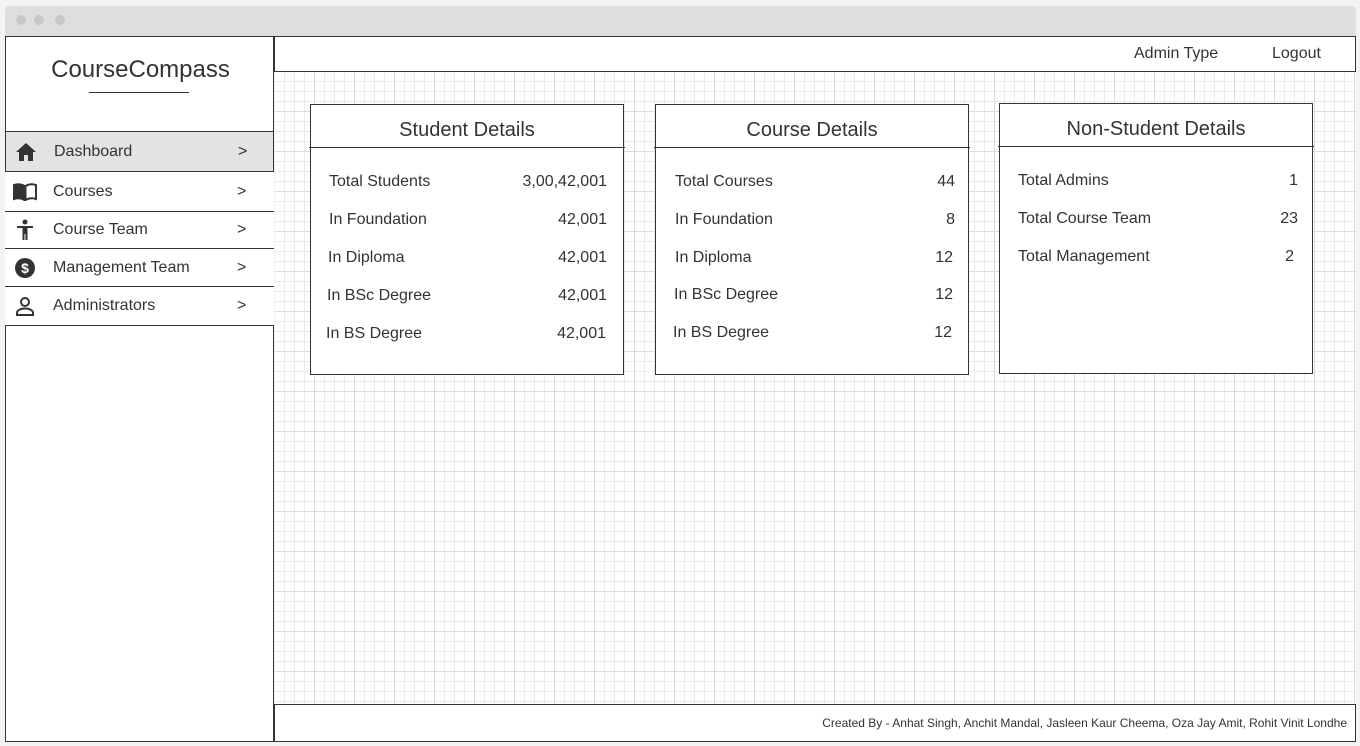 The height and width of the screenshot is (746, 1360). Describe the element at coordinates (946, 181) in the screenshot. I see `stat-value: 44` at that location.